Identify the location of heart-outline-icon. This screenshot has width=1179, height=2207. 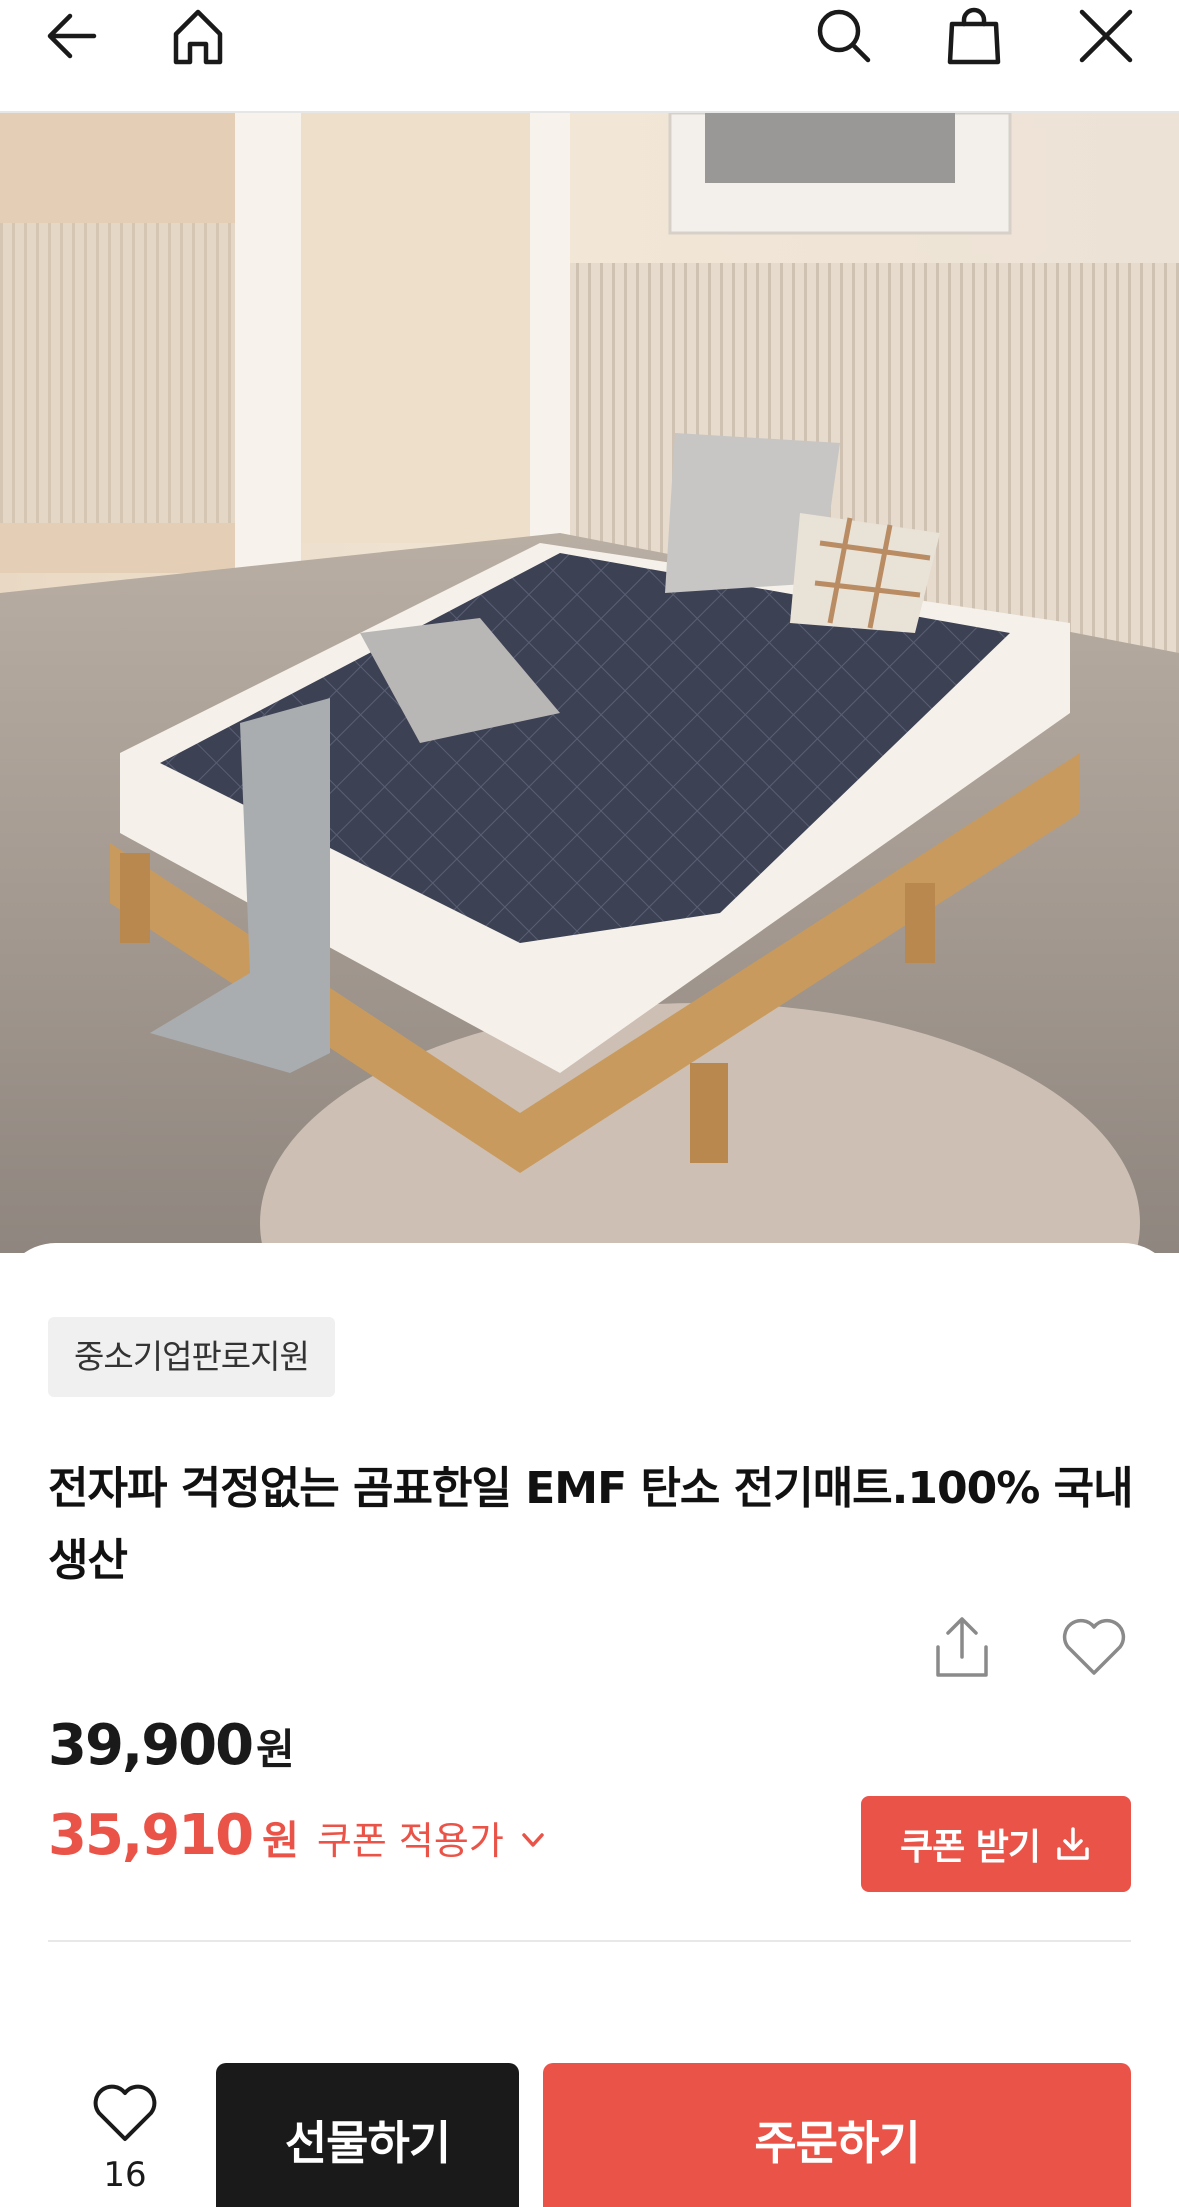
(125, 2112).